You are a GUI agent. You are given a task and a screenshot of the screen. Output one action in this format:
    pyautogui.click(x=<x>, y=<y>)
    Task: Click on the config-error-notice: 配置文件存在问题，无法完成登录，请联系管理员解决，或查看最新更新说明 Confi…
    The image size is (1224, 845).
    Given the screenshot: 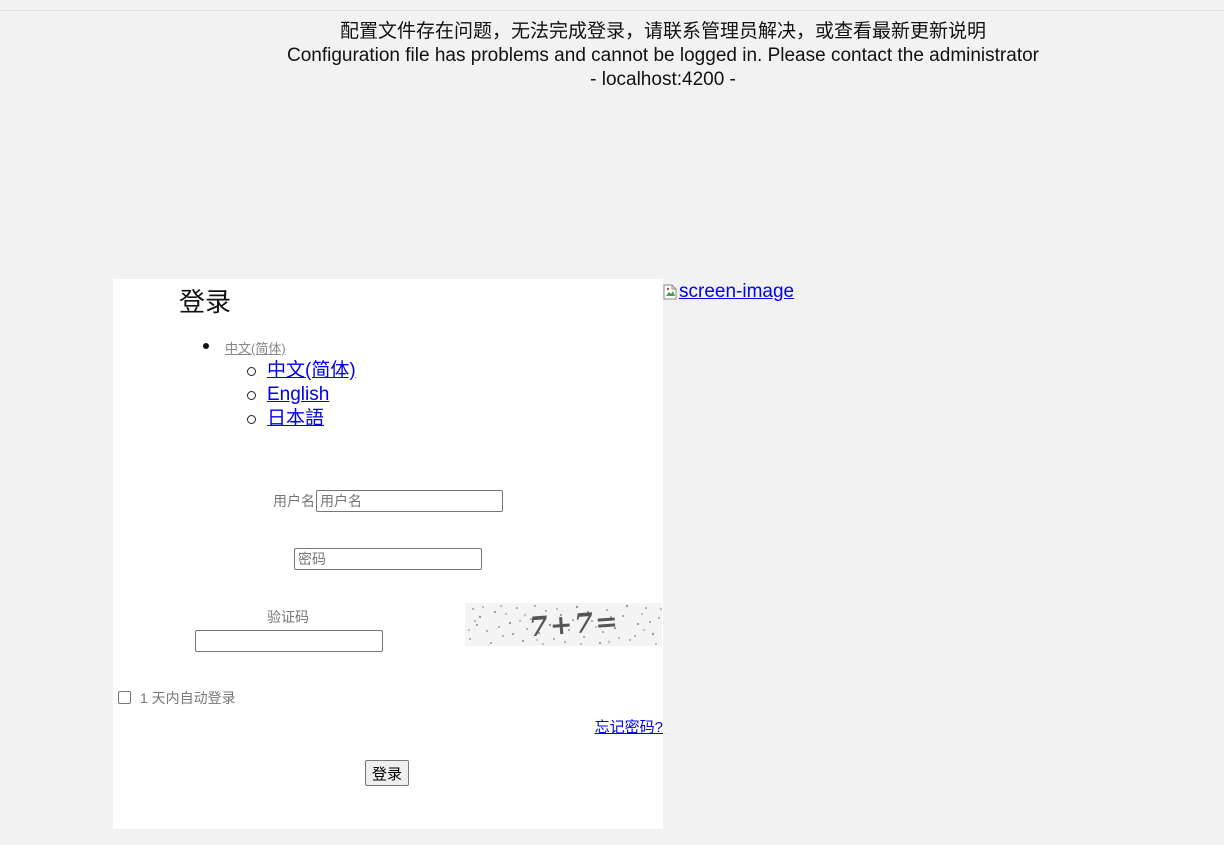 What is the action you would take?
    pyautogui.click(x=612, y=56)
    